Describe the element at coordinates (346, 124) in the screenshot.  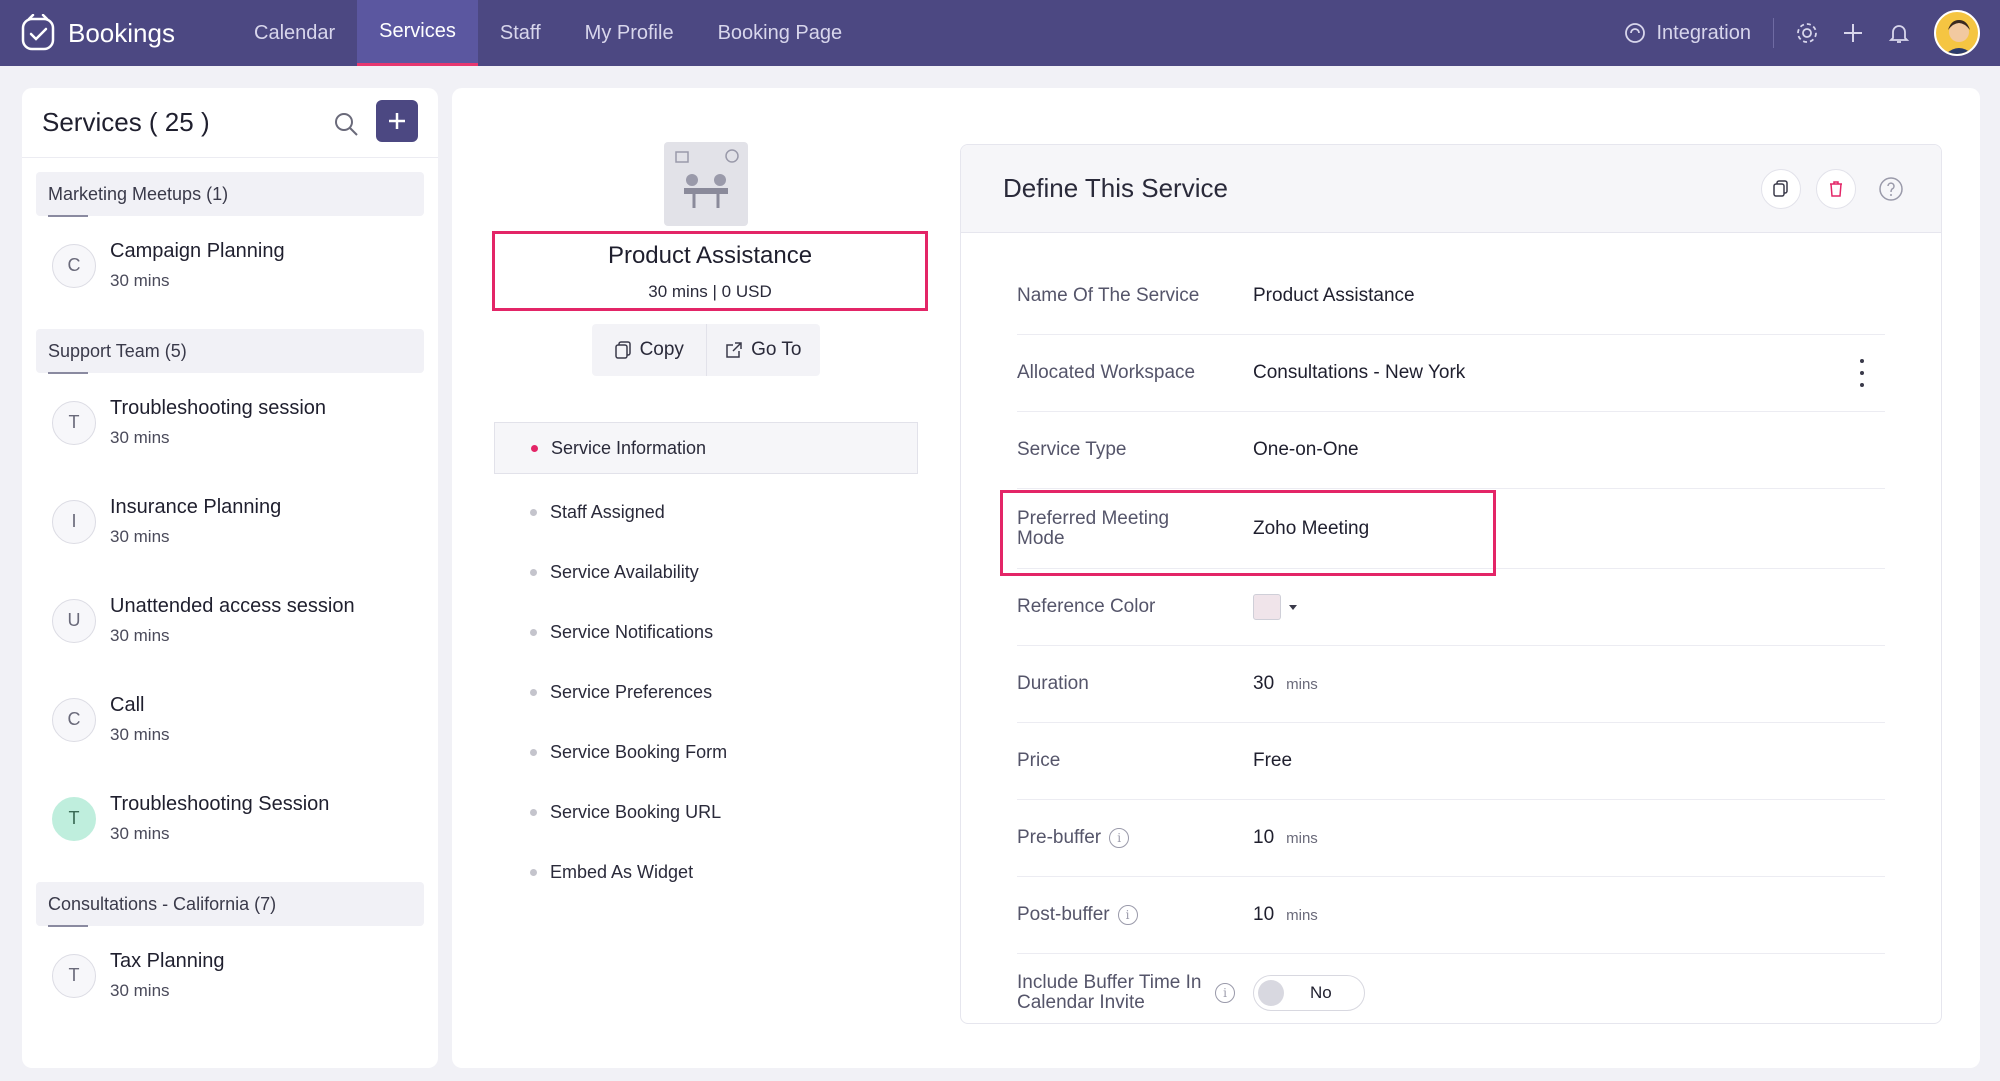
I see `search-icon` at that location.